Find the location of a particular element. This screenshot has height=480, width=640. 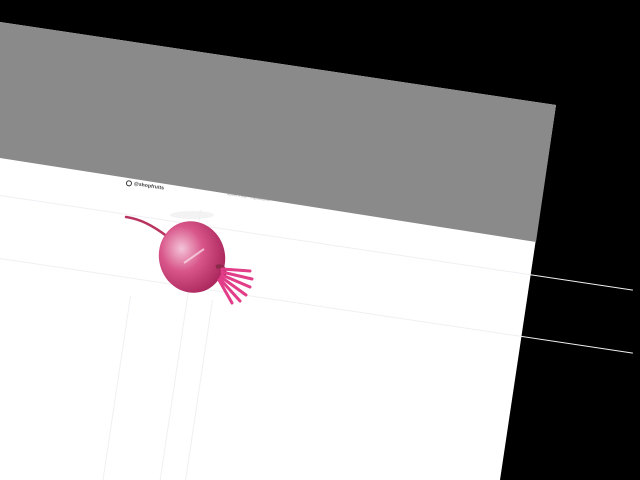

beet-icon is located at coordinates (189, 258).